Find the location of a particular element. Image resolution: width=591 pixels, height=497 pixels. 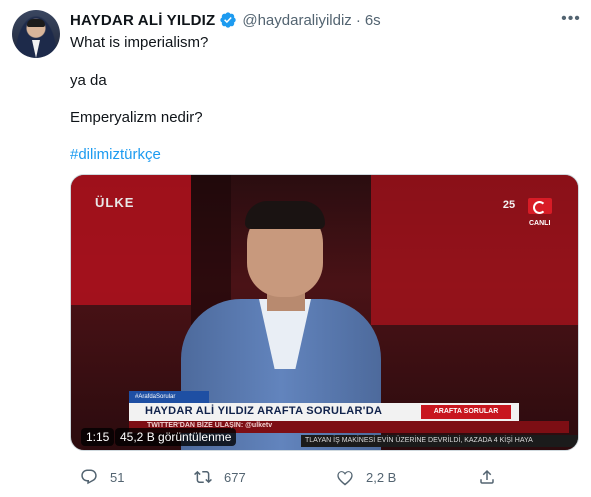

author-name: HAYDAR ALİ YILDIZ is located at coordinates (142, 20).